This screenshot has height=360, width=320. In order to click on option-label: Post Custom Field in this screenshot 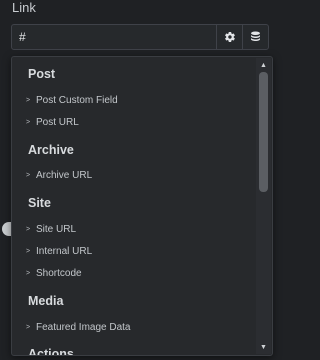, I will do `click(77, 100)`.